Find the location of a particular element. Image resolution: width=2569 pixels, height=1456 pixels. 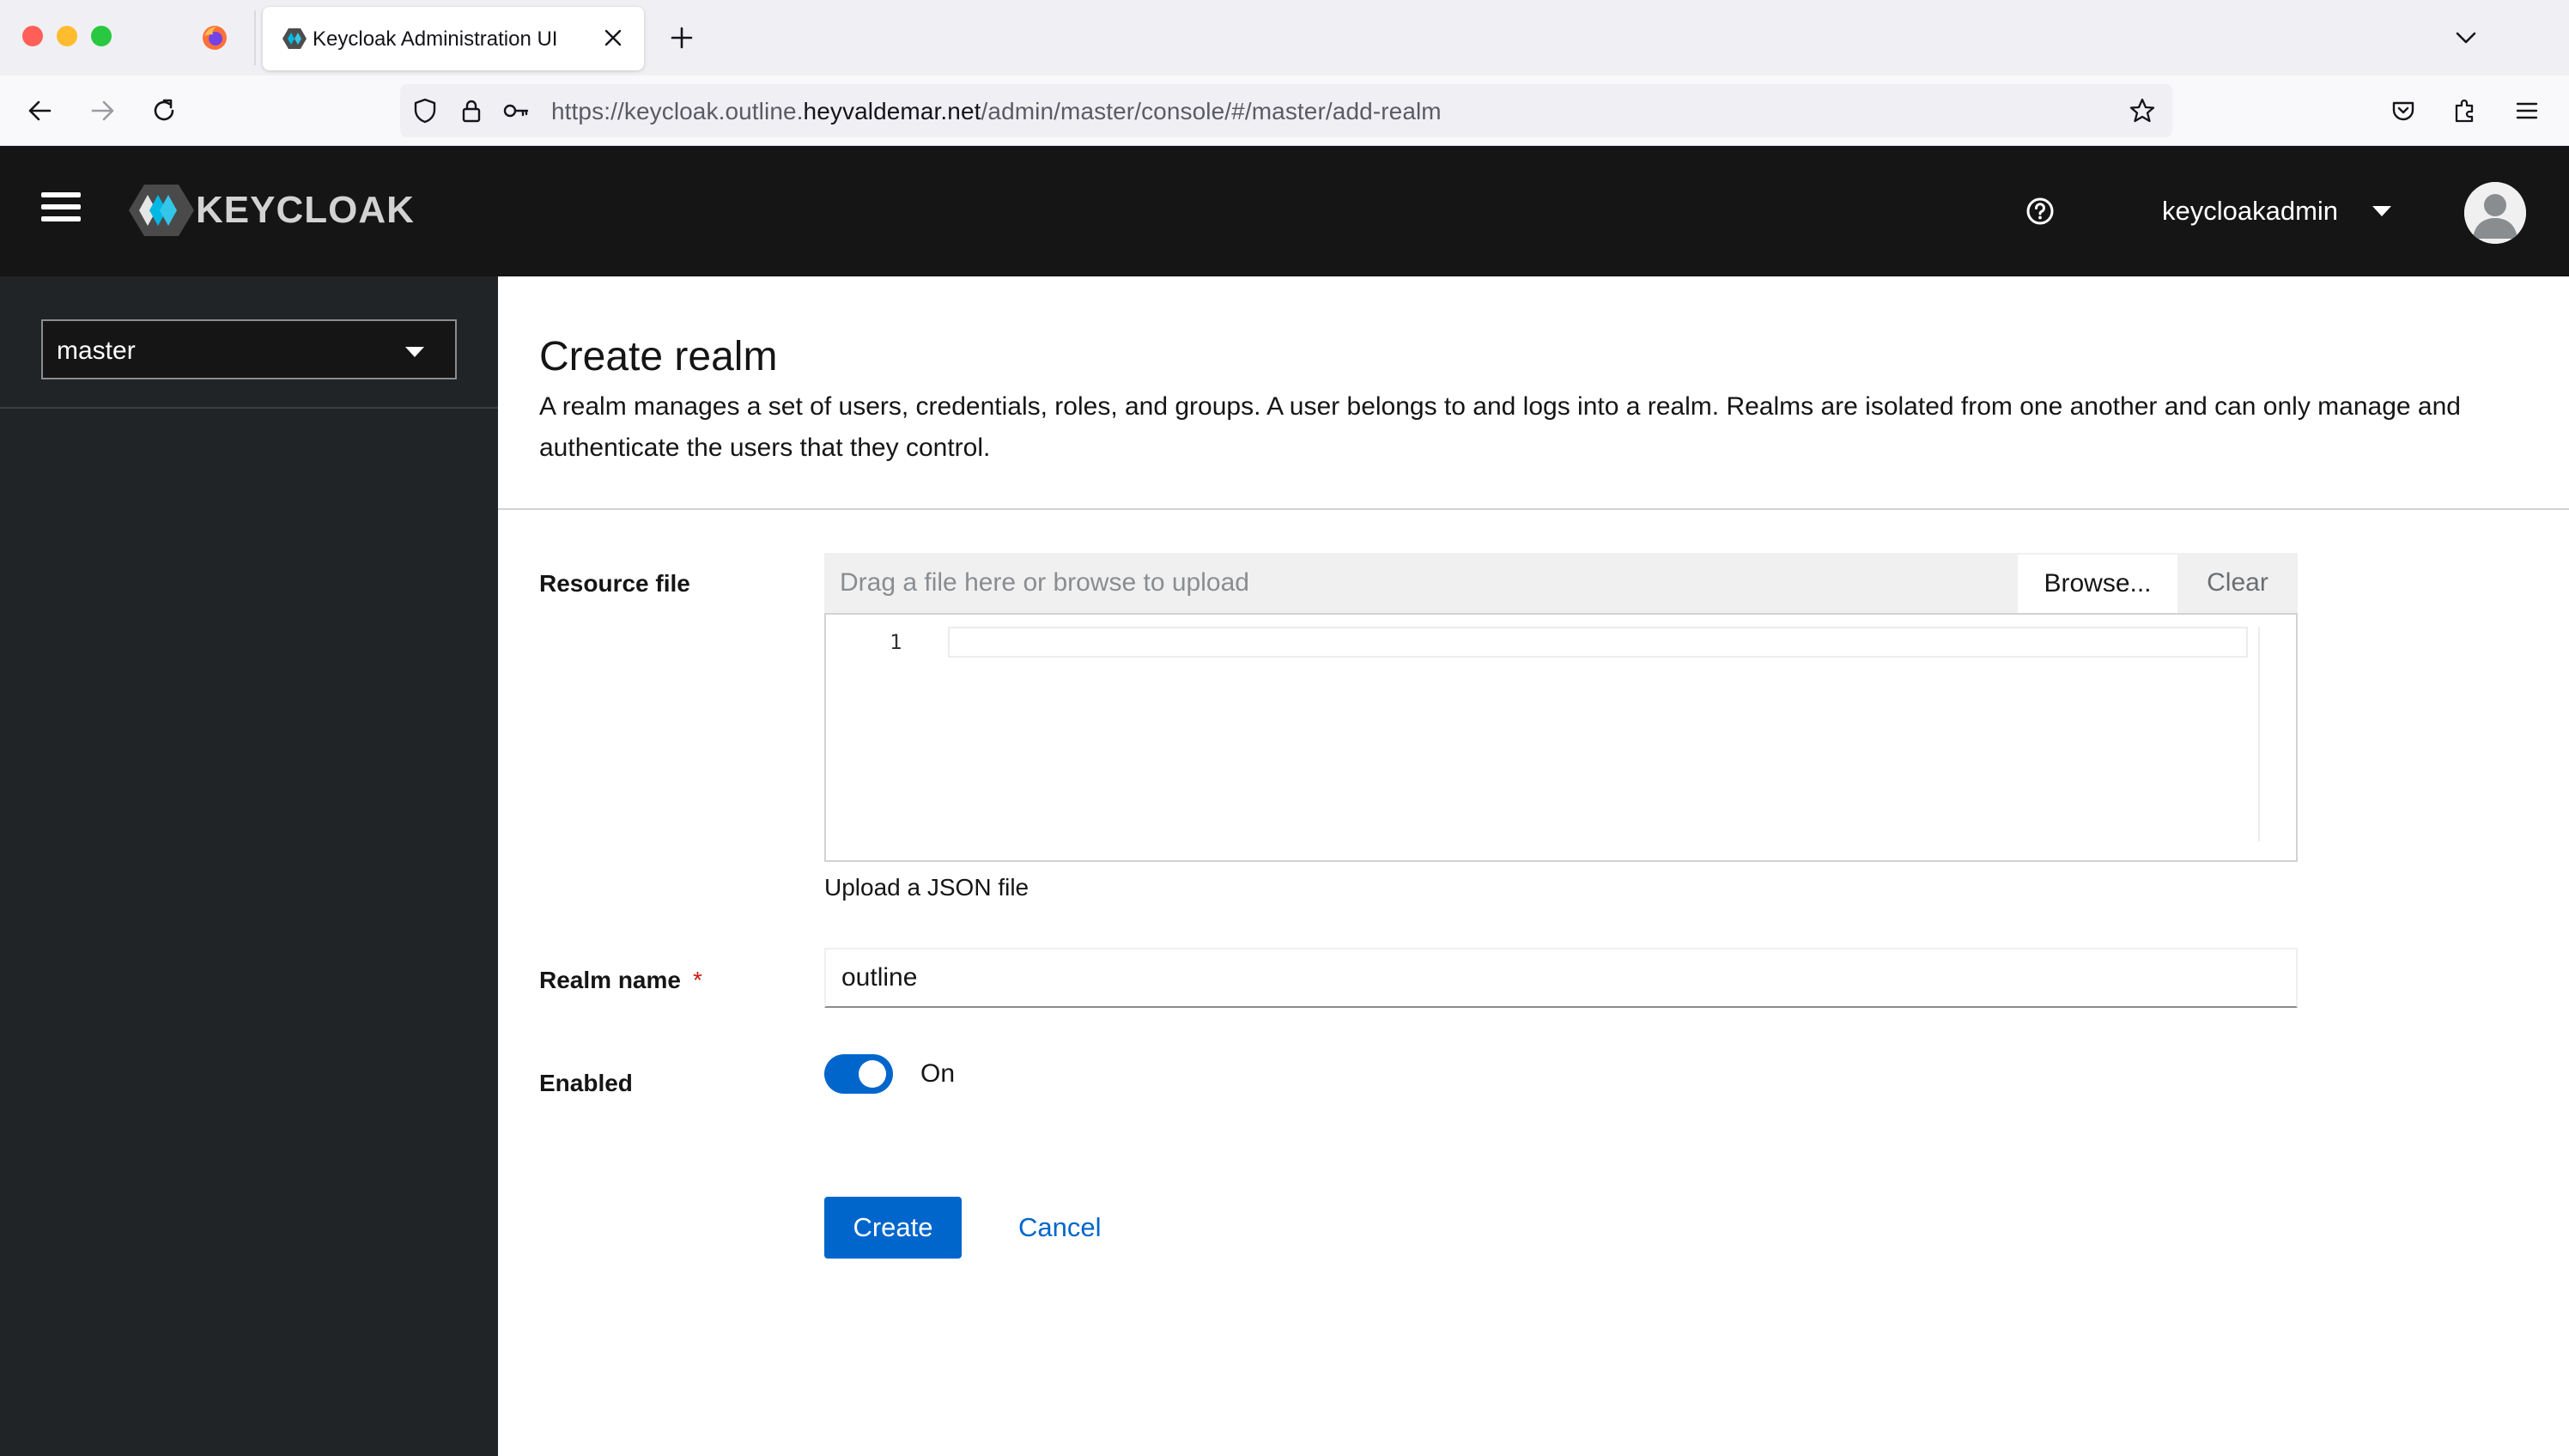

nav-toggle-hamburger-icon is located at coordinates (61, 210).